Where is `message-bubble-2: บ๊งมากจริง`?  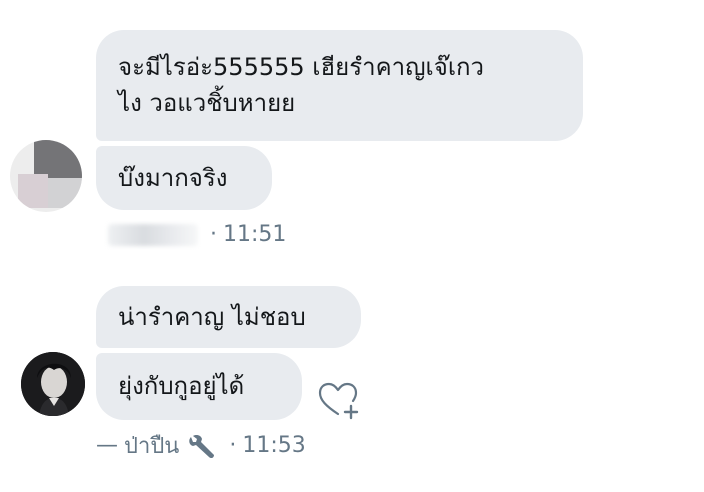
message-bubble-2: บ๊งมากจริง is located at coordinates (184, 178).